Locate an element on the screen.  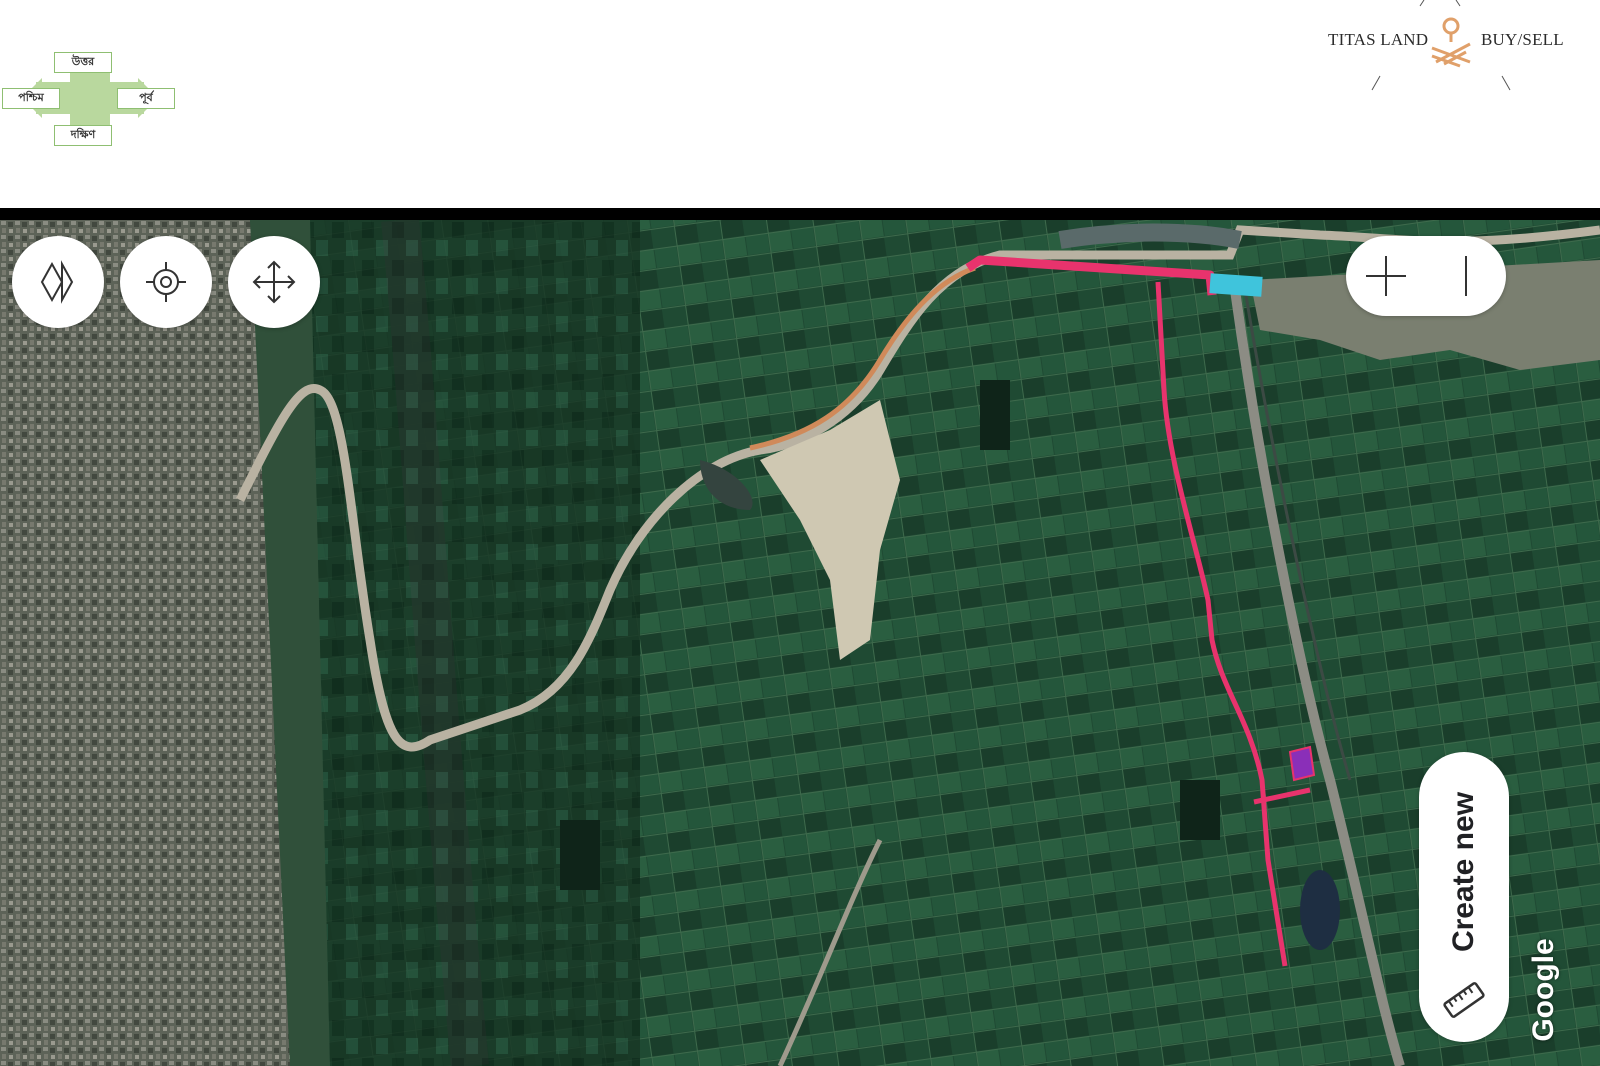
layers-button is located at coordinates (58, 282).